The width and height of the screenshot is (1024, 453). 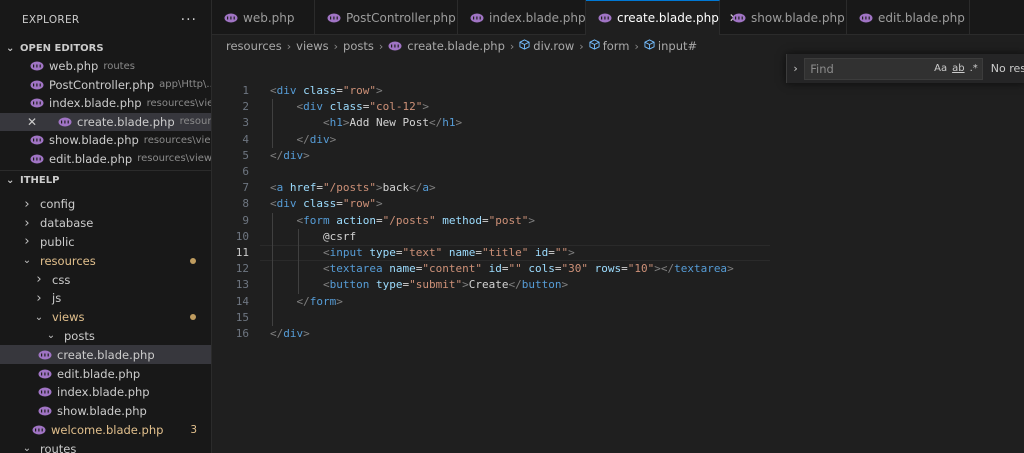 I want to click on match-case-icon: Aa, so click(x=940, y=68).